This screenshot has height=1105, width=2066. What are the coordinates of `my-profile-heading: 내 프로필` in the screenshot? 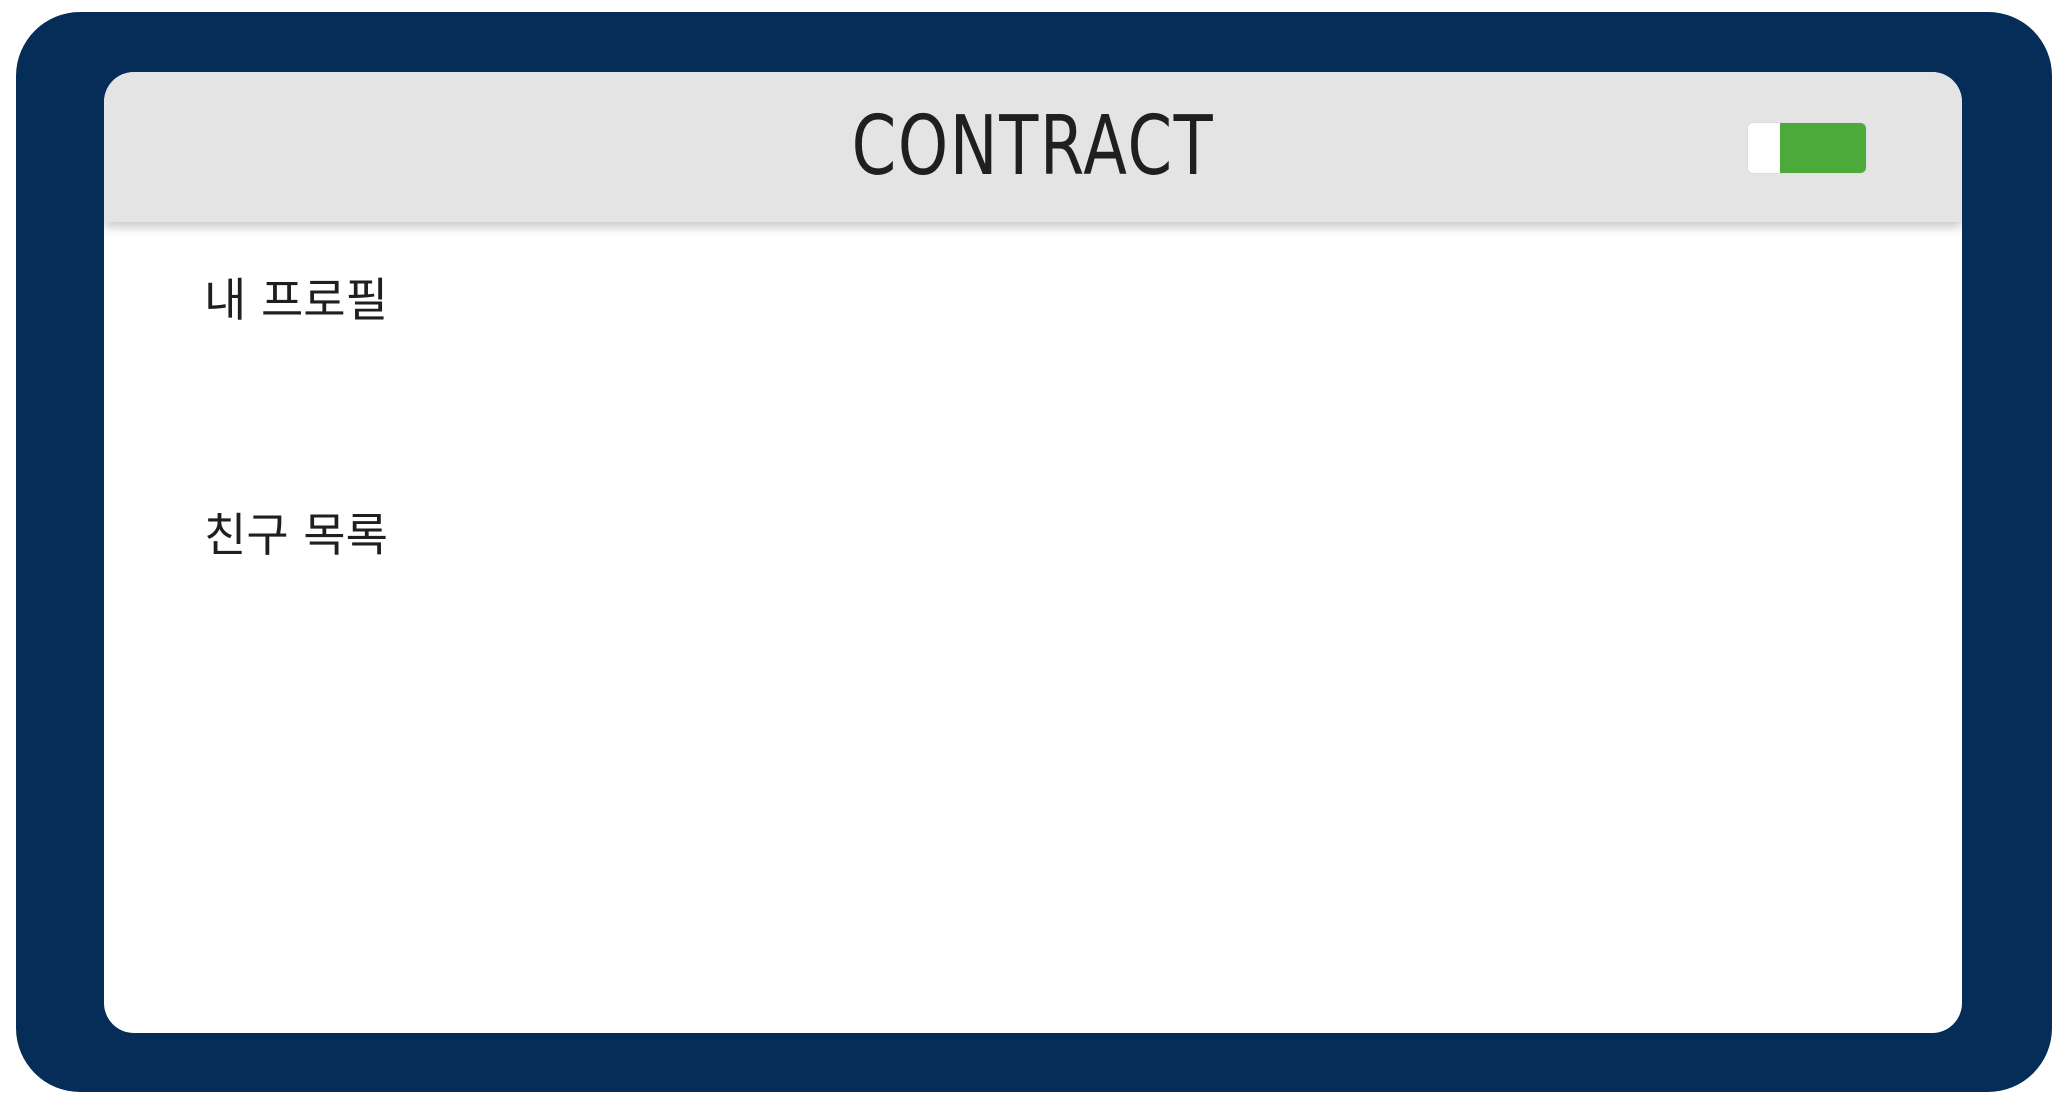 It's located at (296, 300).